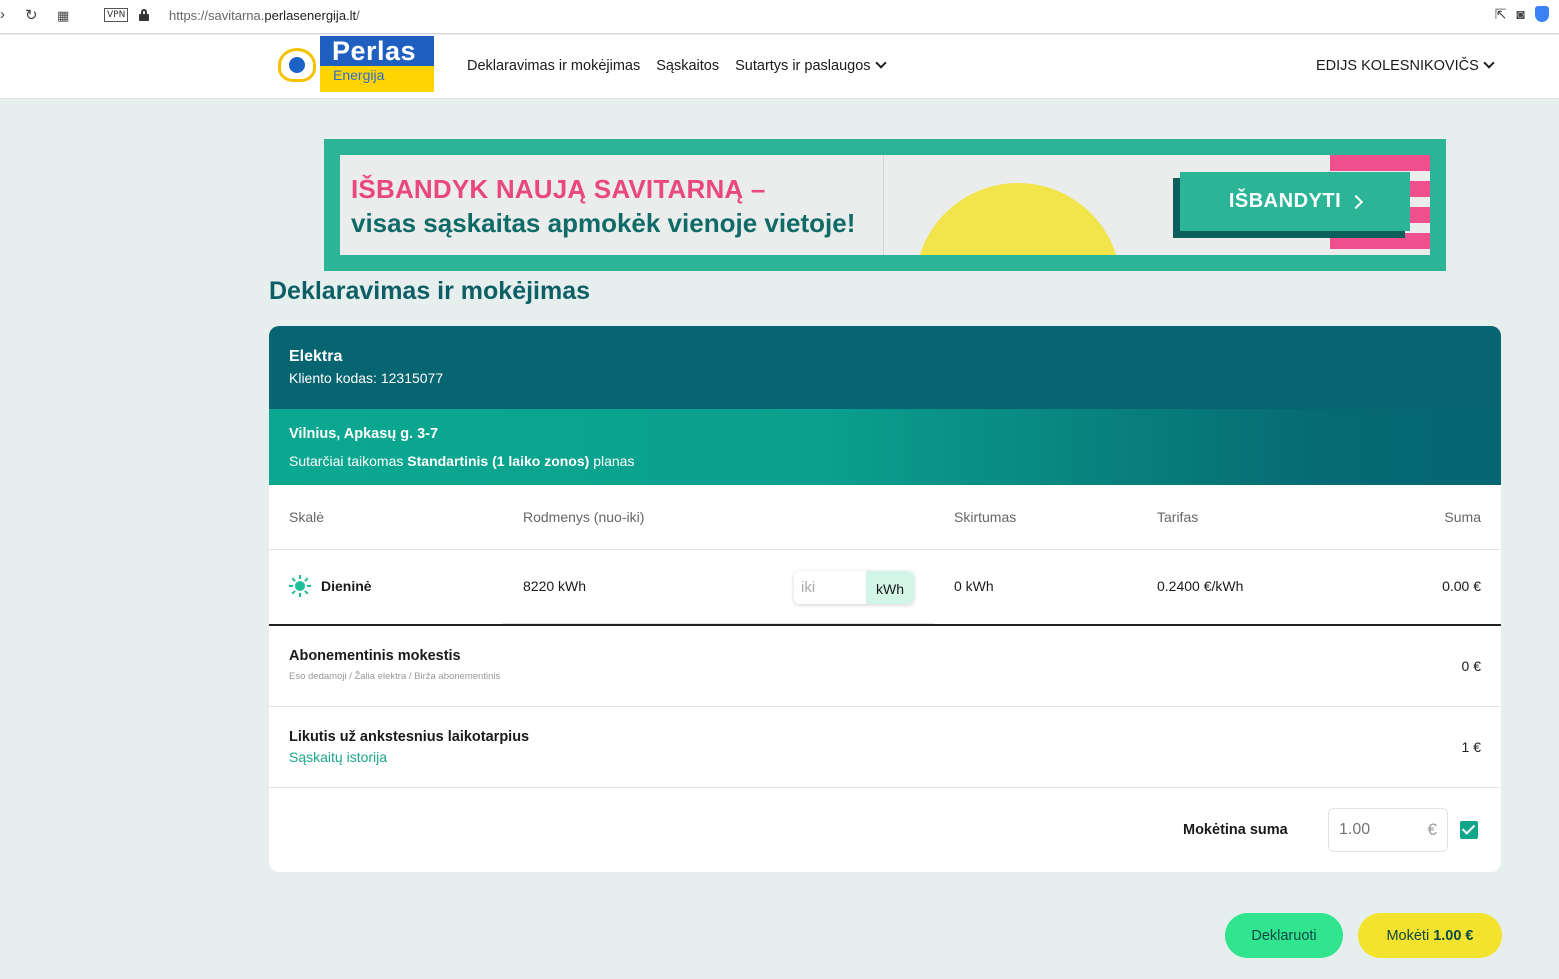  What do you see at coordinates (687, 66) in the screenshot?
I see `nav-item-invoices: Sąskaitos` at bounding box center [687, 66].